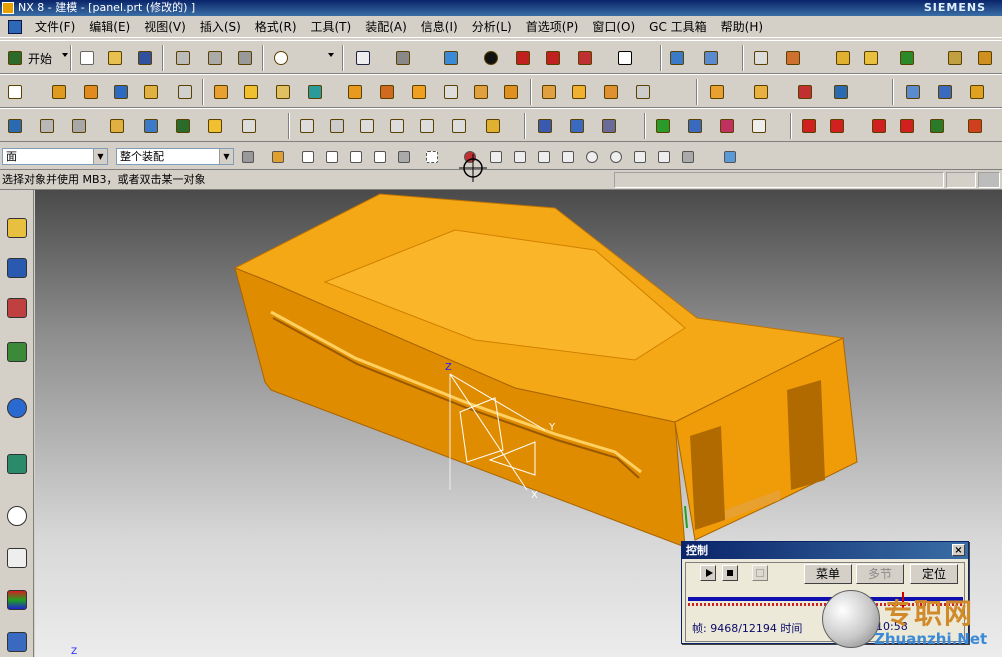  What do you see at coordinates (688, 157) in the screenshot?
I see `point-on-face-snap-icon` at bounding box center [688, 157].